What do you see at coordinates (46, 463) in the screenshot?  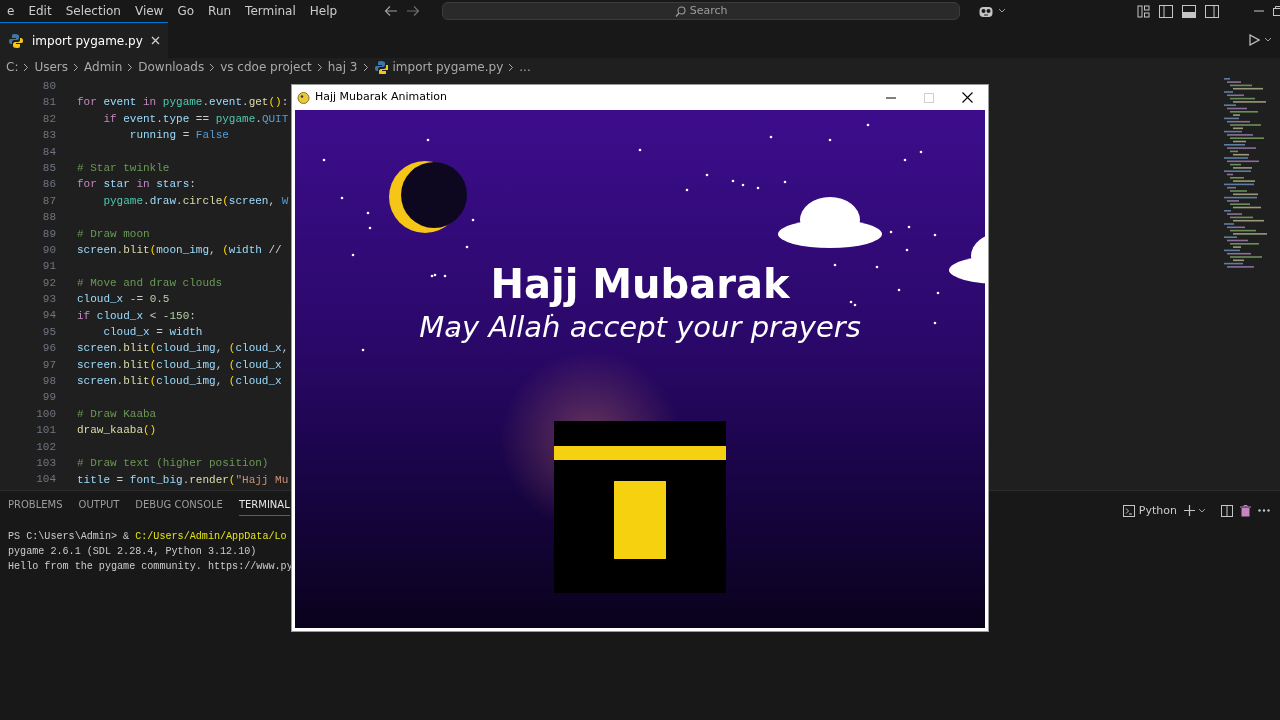 I see `line-number: 103` at bounding box center [46, 463].